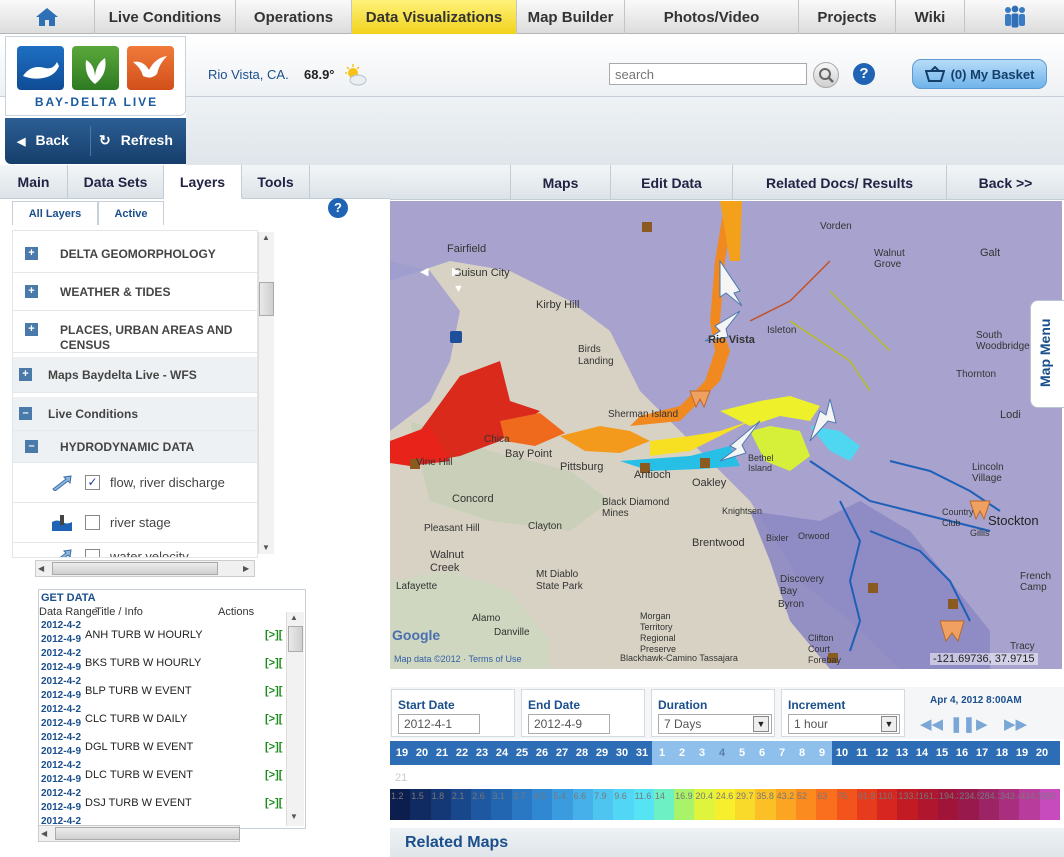 This screenshot has height=857, width=1064. I want to click on layers-help-button: ?, so click(338, 208).